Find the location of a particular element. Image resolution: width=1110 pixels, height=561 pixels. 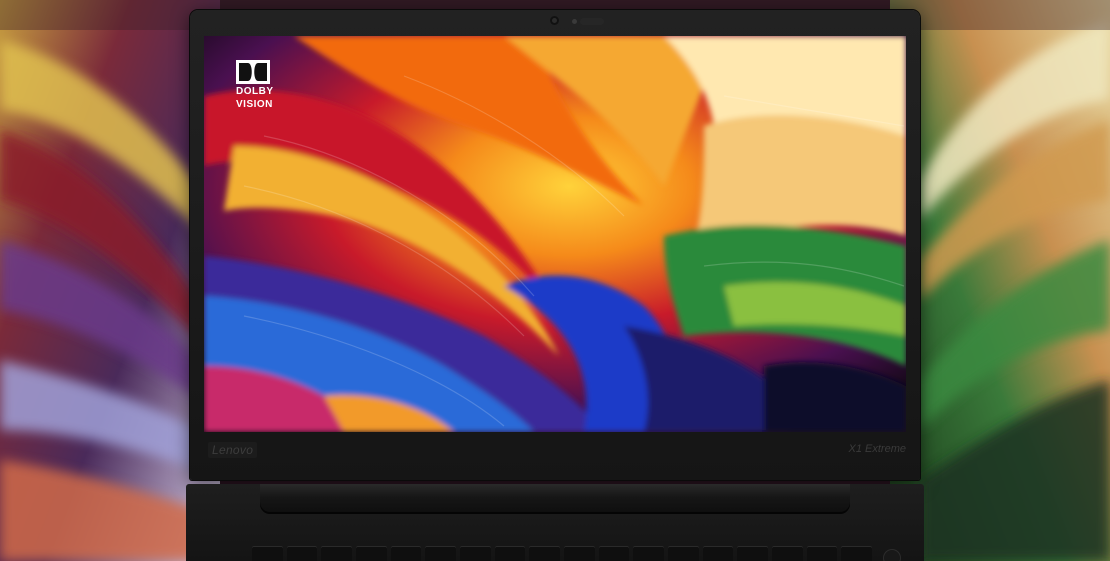

laptop-base is located at coordinates (555, 522).